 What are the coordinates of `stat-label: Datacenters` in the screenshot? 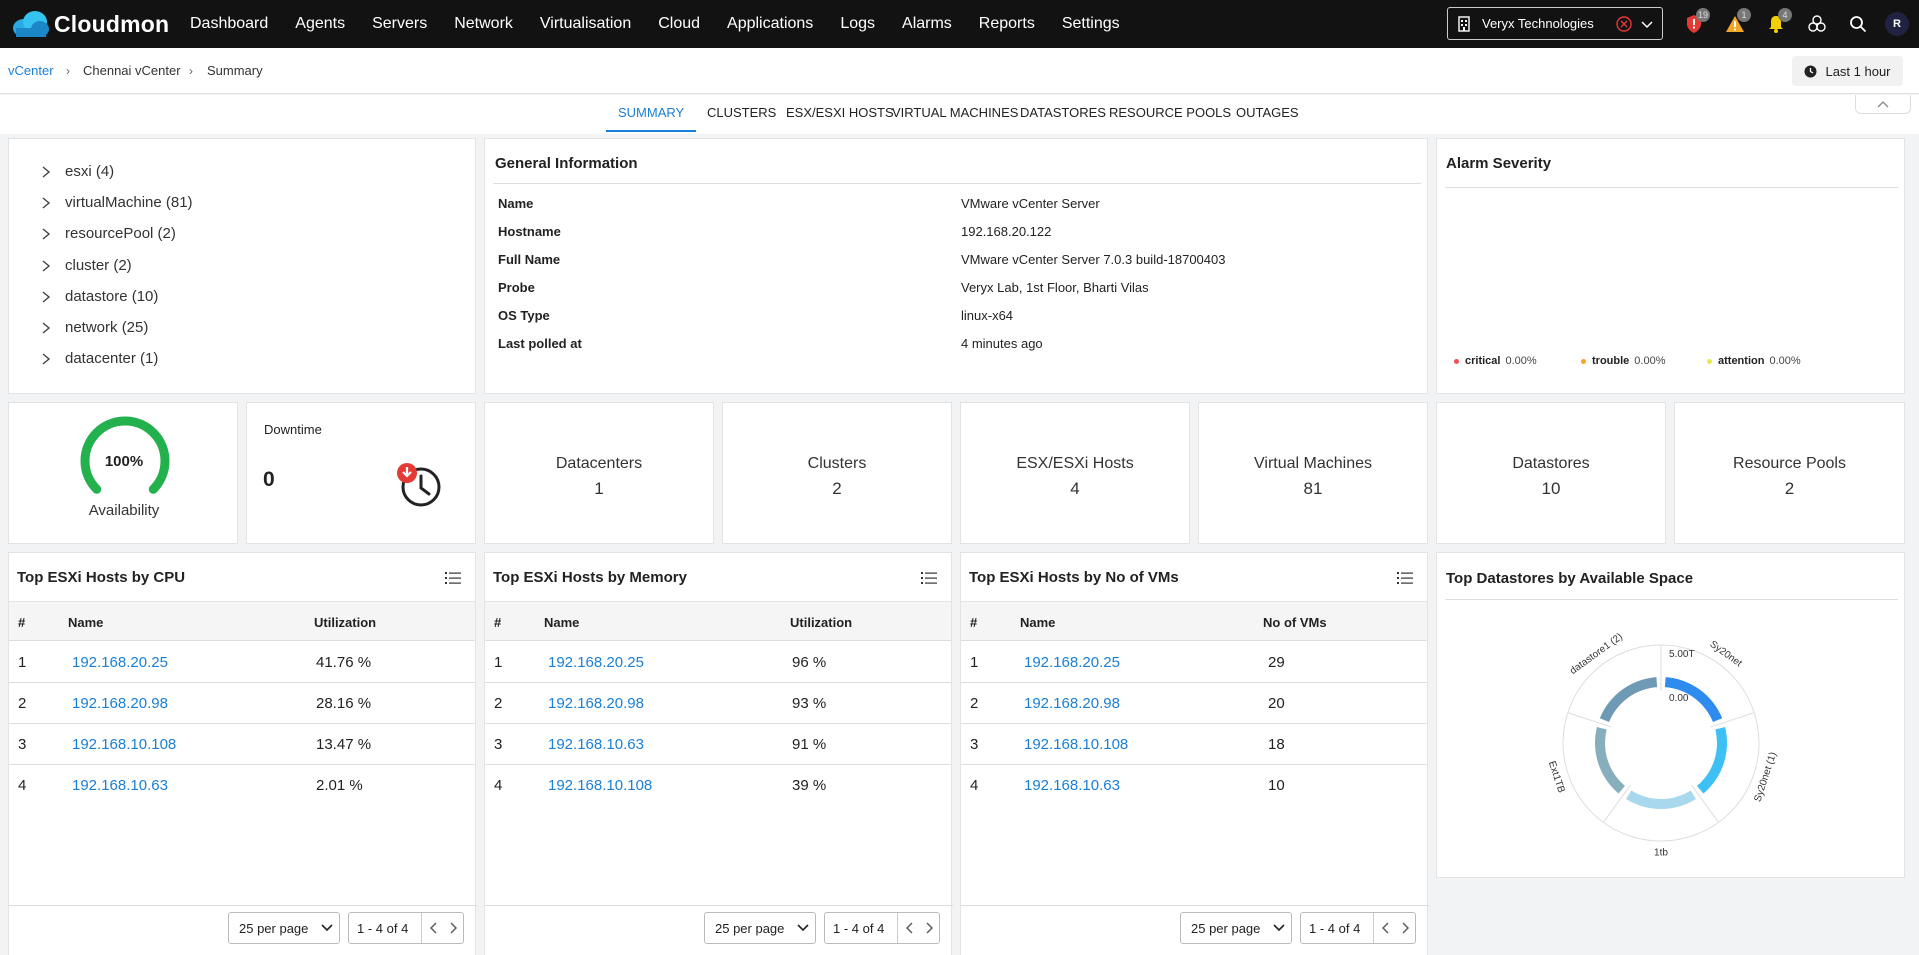 It's located at (599, 463).